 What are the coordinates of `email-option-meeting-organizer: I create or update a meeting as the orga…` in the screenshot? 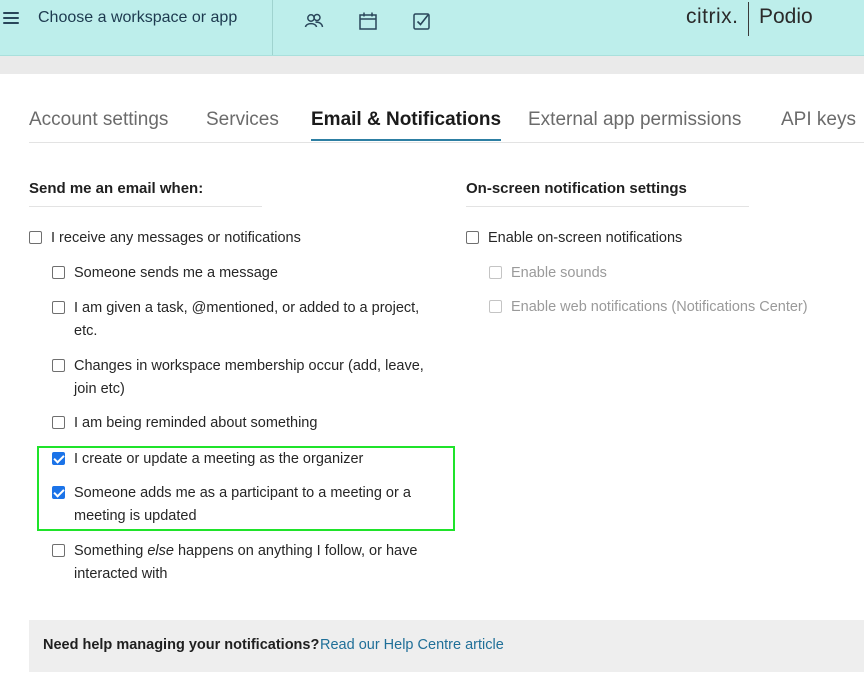 It's located at (249, 459).